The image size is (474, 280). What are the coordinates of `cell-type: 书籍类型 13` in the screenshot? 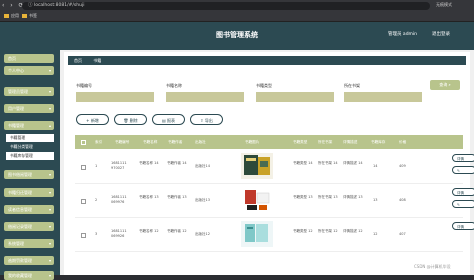 It's located at (303, 197).